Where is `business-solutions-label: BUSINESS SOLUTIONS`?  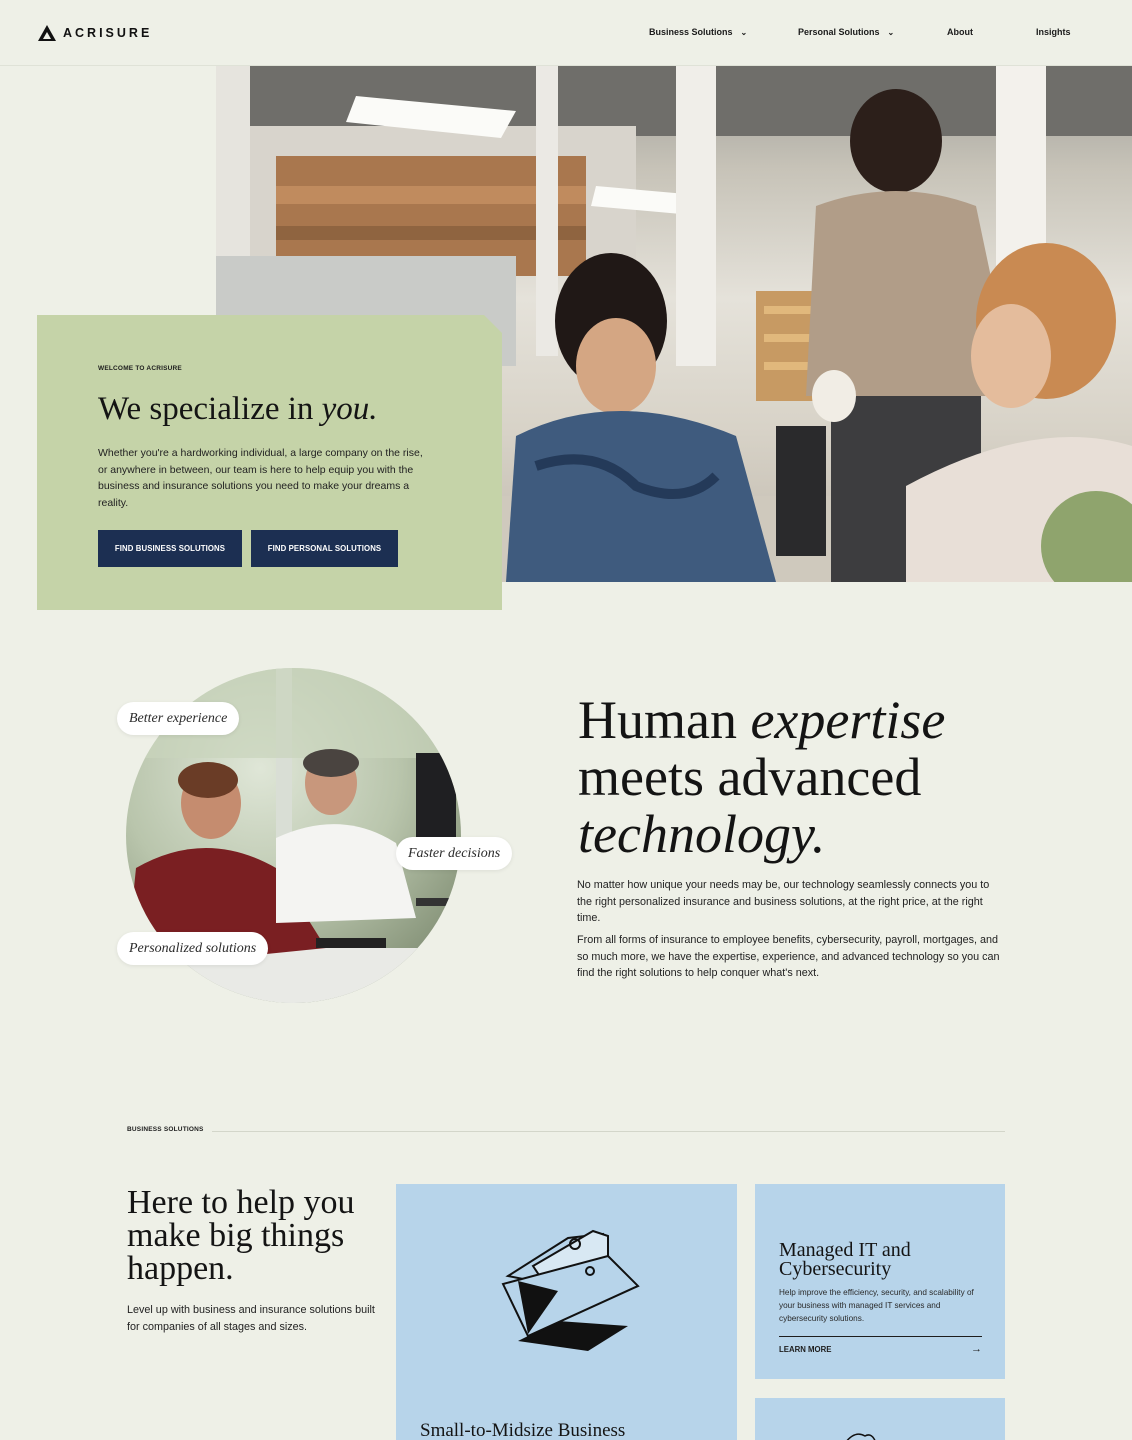
business-solutions-label: BUSINESS SOLUTIONS is located at coordinates (165, 1129).